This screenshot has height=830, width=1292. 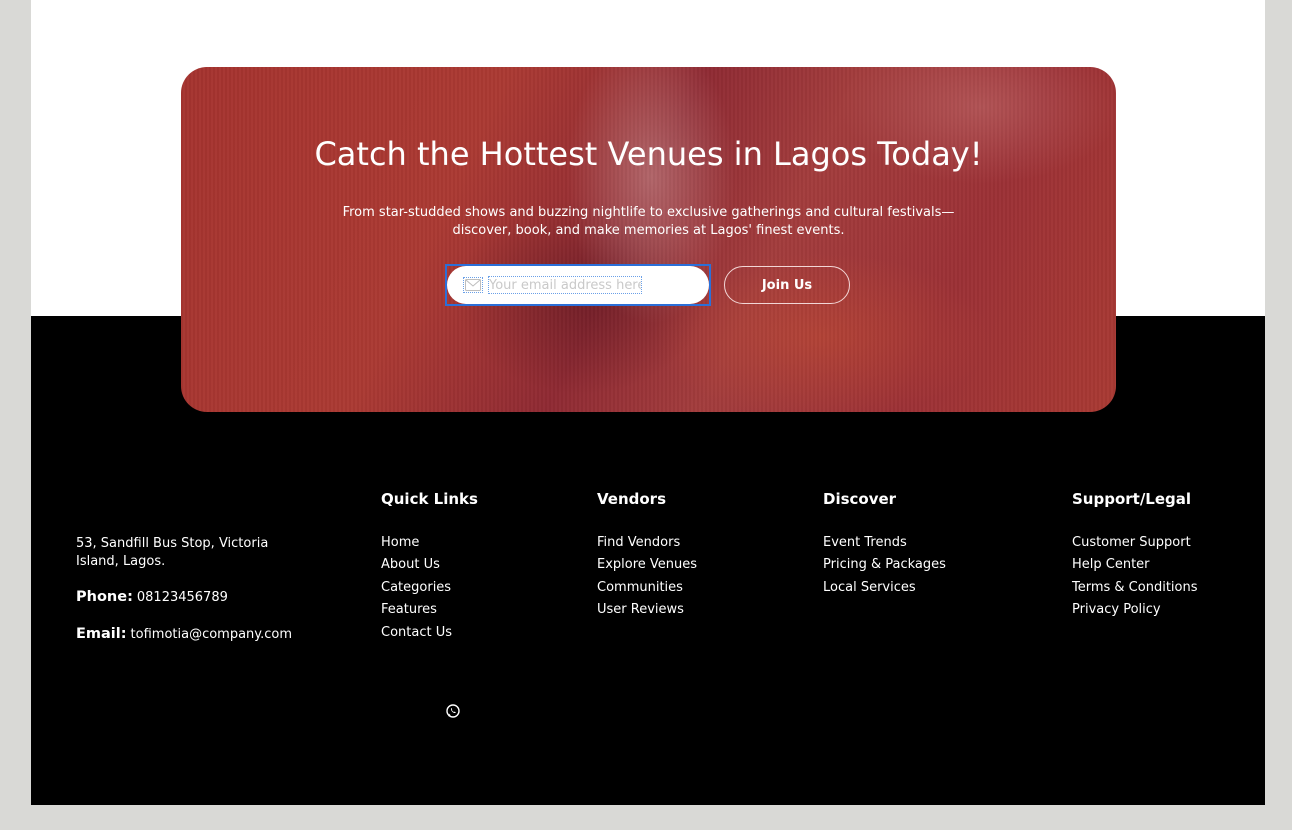 What do you see at coordinates (647, 565) in the screenshot?
I see `footer-link-explore-venues: Explore Venues` at bounding box center [647, 565].